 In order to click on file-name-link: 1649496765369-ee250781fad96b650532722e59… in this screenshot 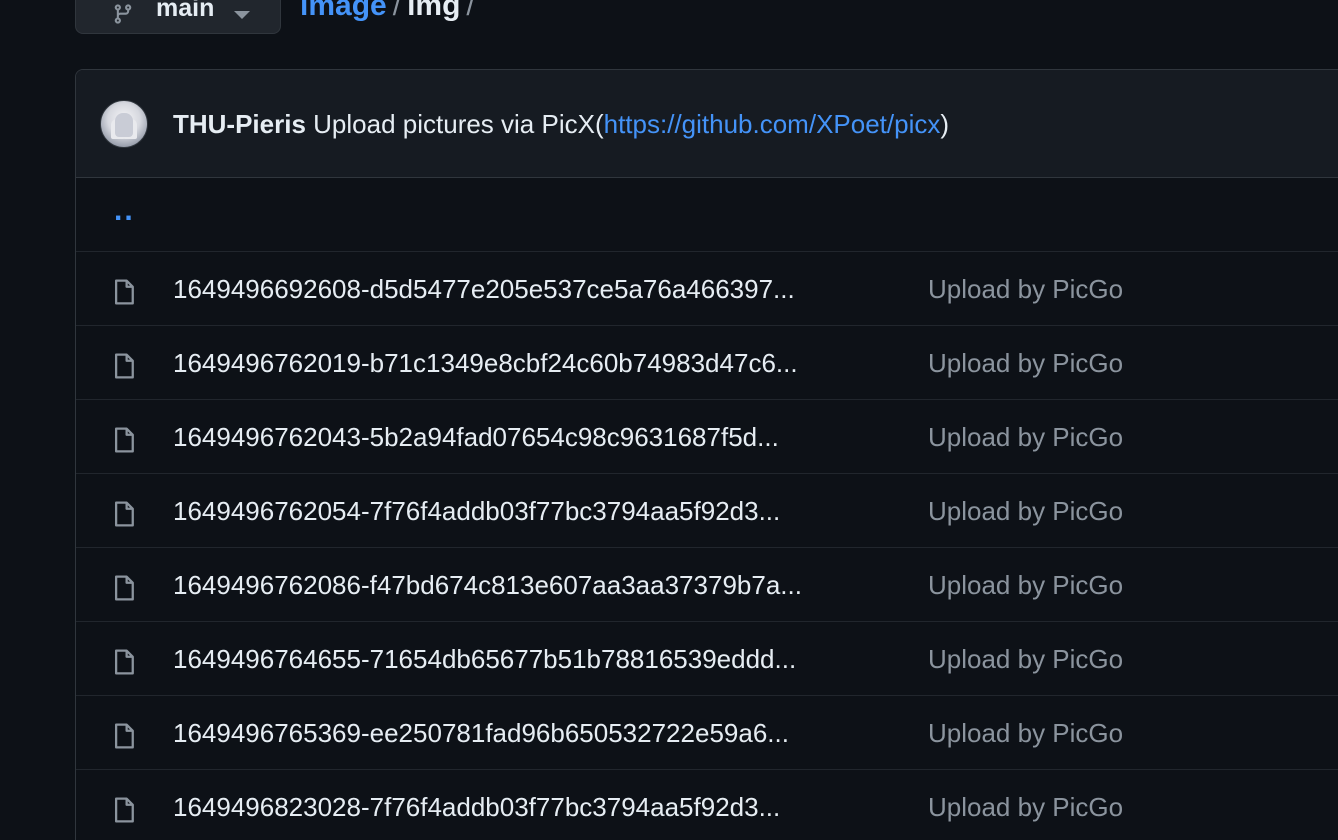, I will do `click(533, 733)`.